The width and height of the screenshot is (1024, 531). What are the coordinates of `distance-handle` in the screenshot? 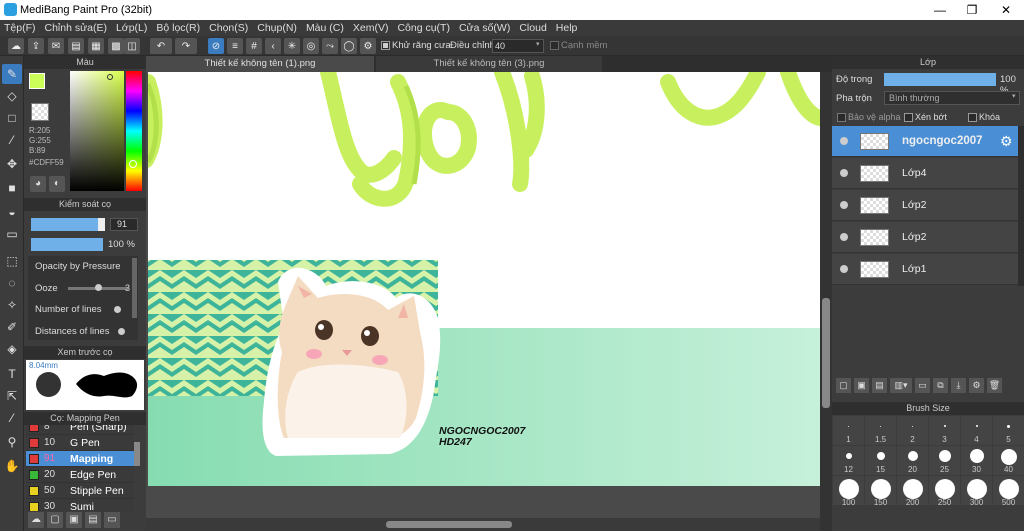 It's located at (121, 331).